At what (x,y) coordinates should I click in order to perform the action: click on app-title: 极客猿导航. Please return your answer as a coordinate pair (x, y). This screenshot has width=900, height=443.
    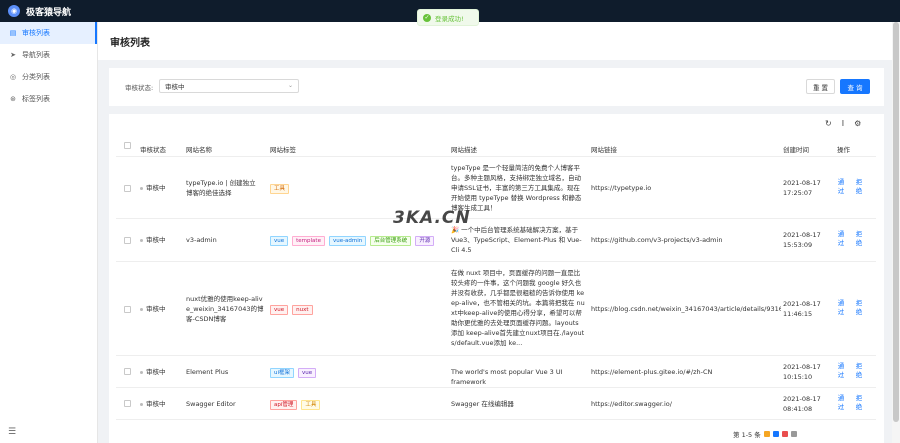
    Looking at the image, I should click on (48, 11).